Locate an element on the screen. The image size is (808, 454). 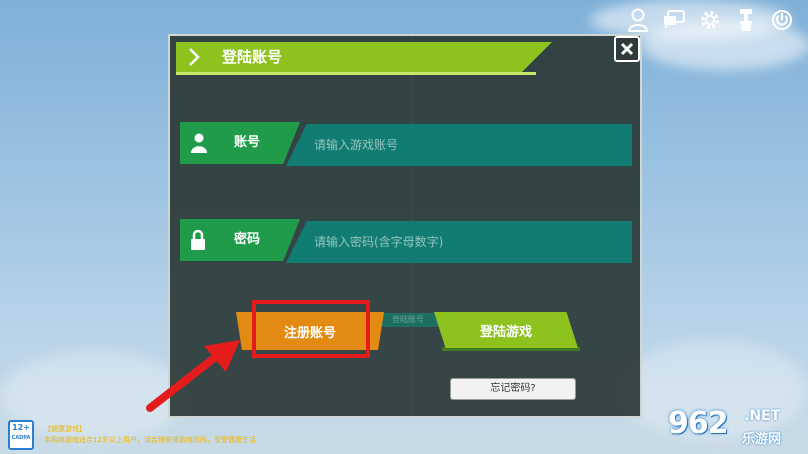
account-placeholder: 请输入游戏账号 is located at coordinates (356, 145).